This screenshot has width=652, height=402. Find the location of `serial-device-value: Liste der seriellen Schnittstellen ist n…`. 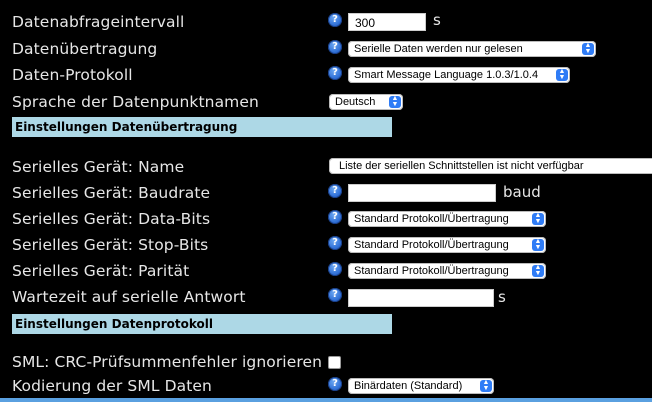

serial-device-value: Liste der seriellen Schnittstellen ist n… is located at coordinates (461, 166).